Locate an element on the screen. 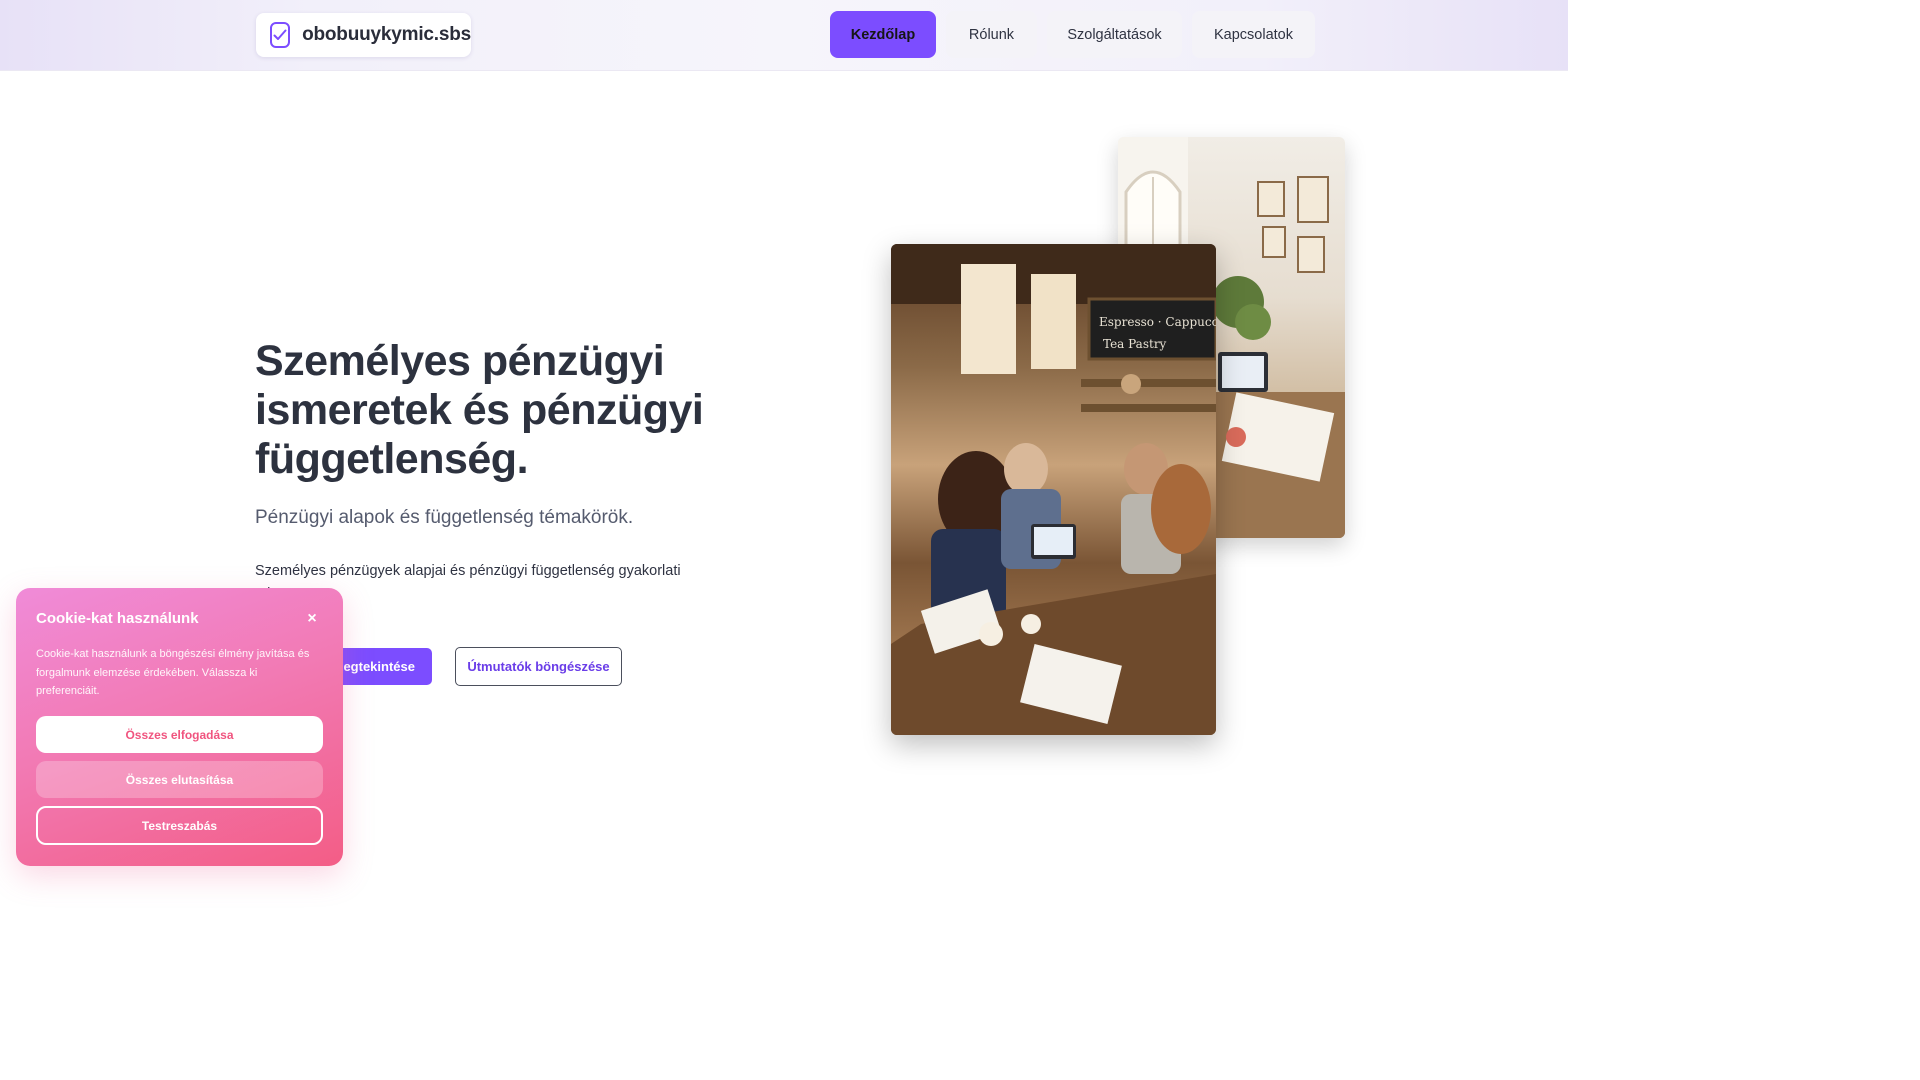 The width and height of the screenshot is (1920, 1080). site-name: obobuuykymic.sbs is located at coordinates (386, 34).